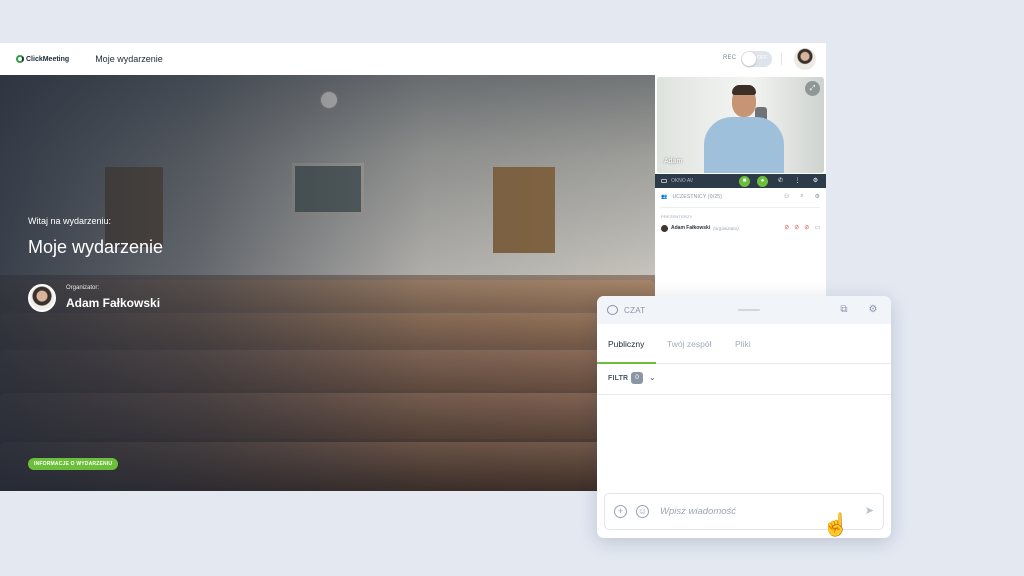  I want to click on av-controls-bar: OKNO AV ■ ● ✆ ⋮ ⚙, so click(740, 181).